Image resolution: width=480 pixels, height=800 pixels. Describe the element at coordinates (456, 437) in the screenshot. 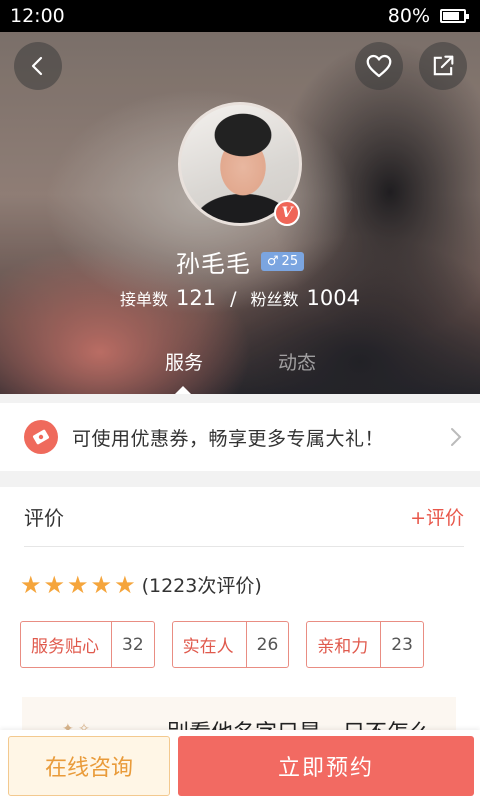

I see `chevron-right-icon` at that location.